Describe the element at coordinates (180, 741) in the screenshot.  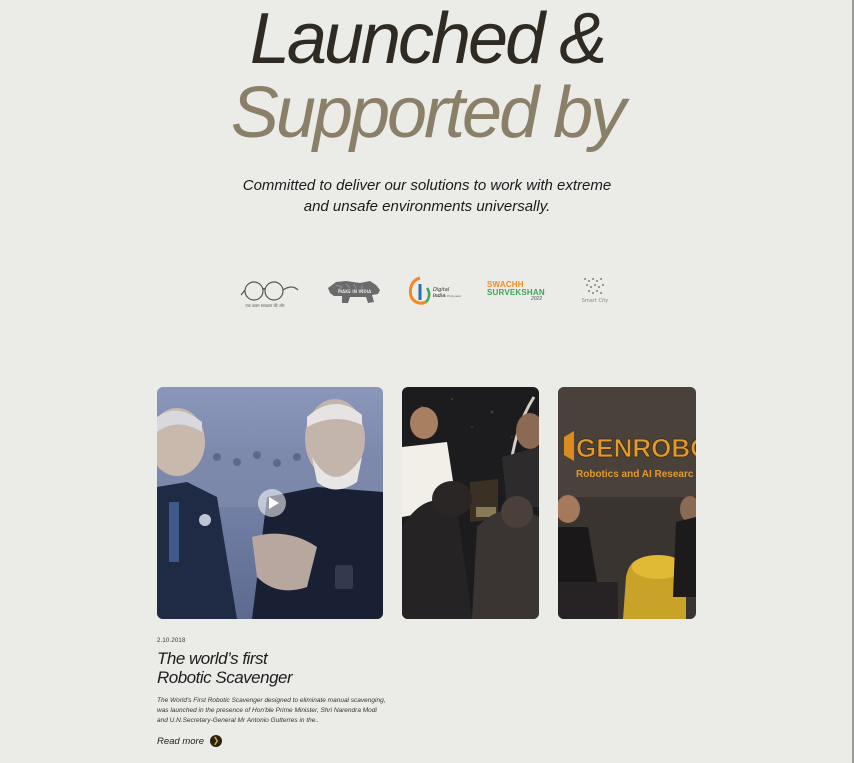
I see `read-more-label: Read more` at that location.